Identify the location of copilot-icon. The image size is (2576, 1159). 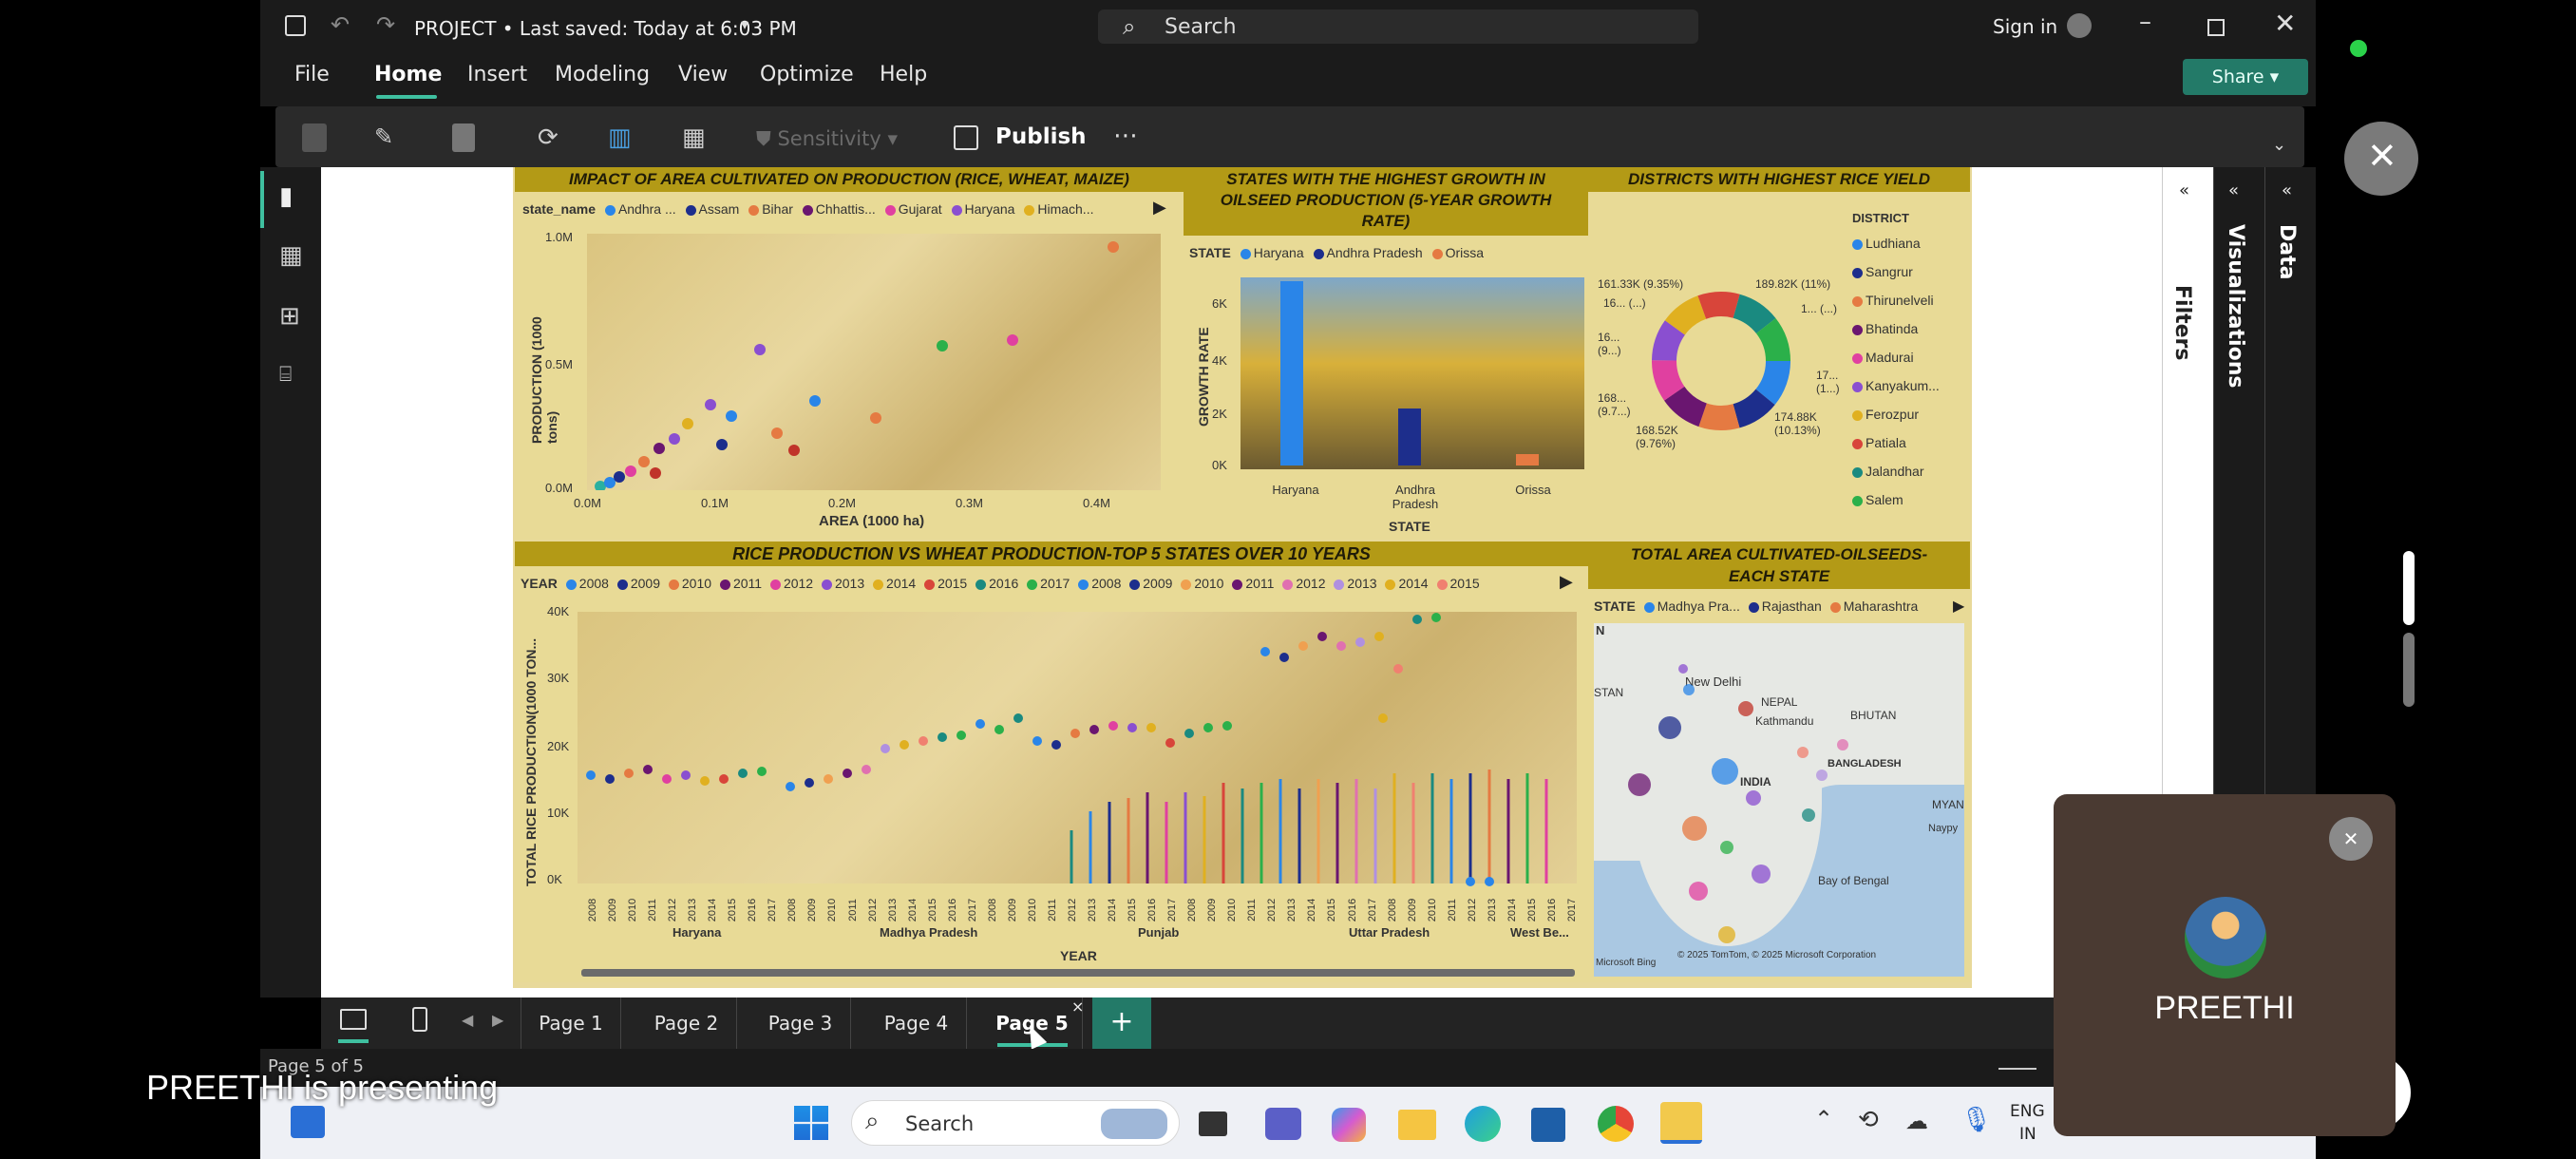
(1349, 1125).